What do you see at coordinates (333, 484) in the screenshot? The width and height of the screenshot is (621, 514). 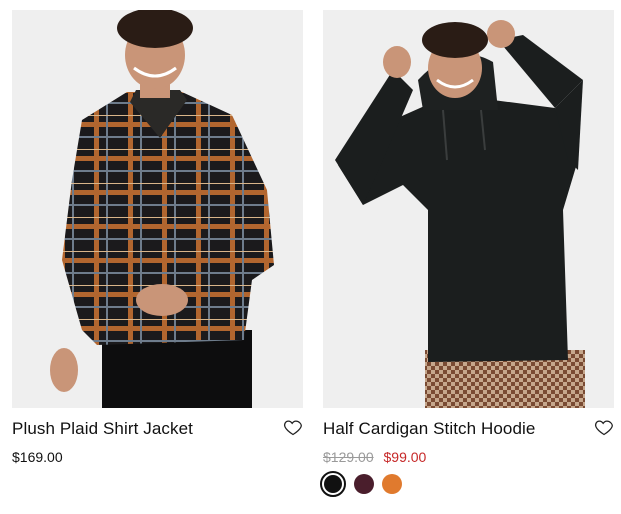 I see `swatch-black` at bounding box center [333, 484].